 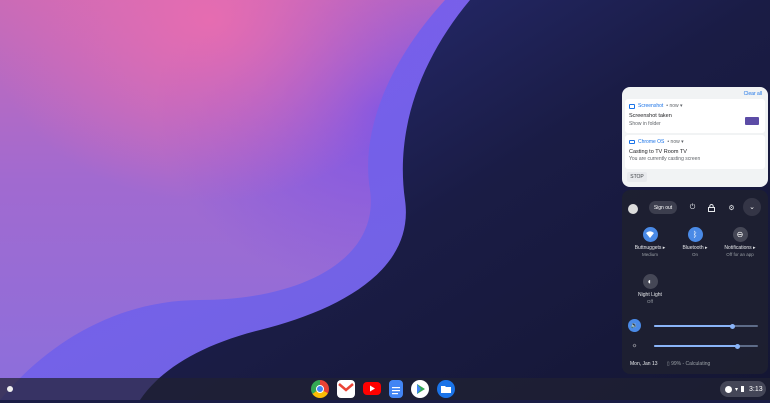 I want to click on bluetooth-icon: ᛒ, so click(x=695, y=234).